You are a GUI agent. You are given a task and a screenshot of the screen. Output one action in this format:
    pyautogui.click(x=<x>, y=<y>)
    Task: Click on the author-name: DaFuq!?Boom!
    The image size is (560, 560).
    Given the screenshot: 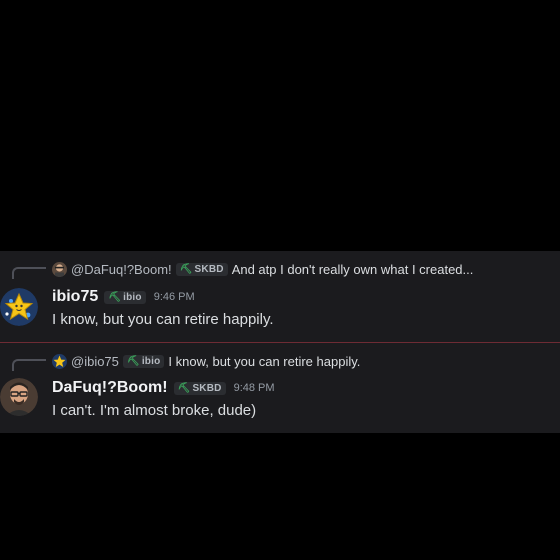 What is the action you would take?
    pyautogui.click(x=110, y=388)
    